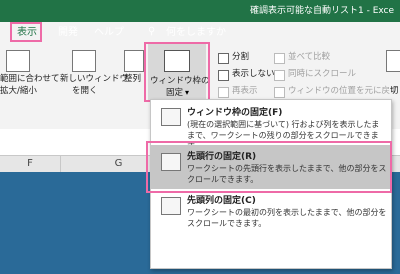 The height and width of the screenshot is (274, 400). I want to click on hide-button: 表示しない, so click(253, 74).